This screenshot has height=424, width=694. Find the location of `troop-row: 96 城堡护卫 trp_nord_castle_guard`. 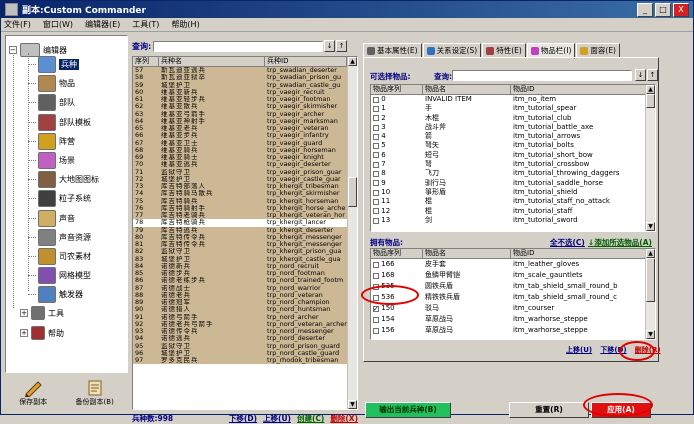

troop-row: 96 城堡护卫 trp_nord_castle_guard is located at coordinates (245, 353).